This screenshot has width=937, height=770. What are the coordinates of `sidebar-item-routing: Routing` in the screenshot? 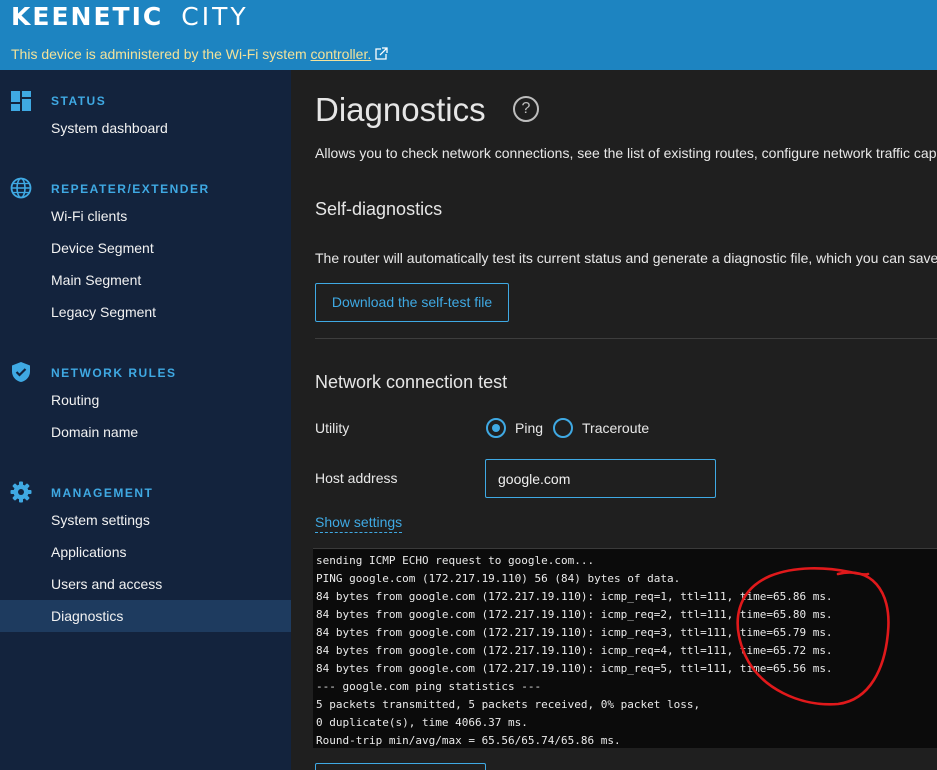 It's located at (145, 400).